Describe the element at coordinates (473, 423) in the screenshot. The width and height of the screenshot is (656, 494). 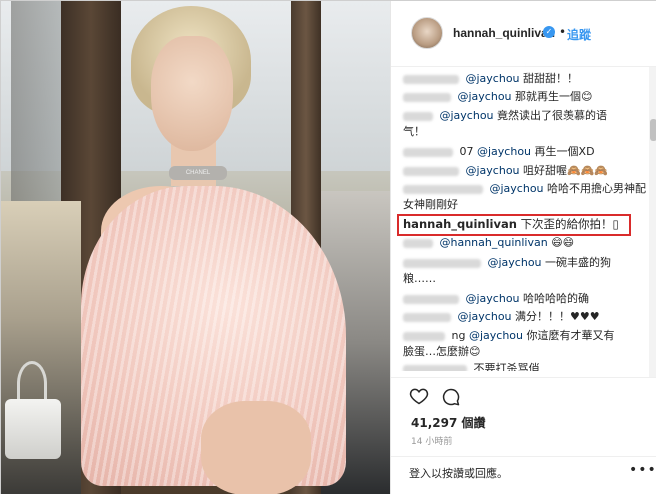
I see `likes-label: 個讚` at that location.